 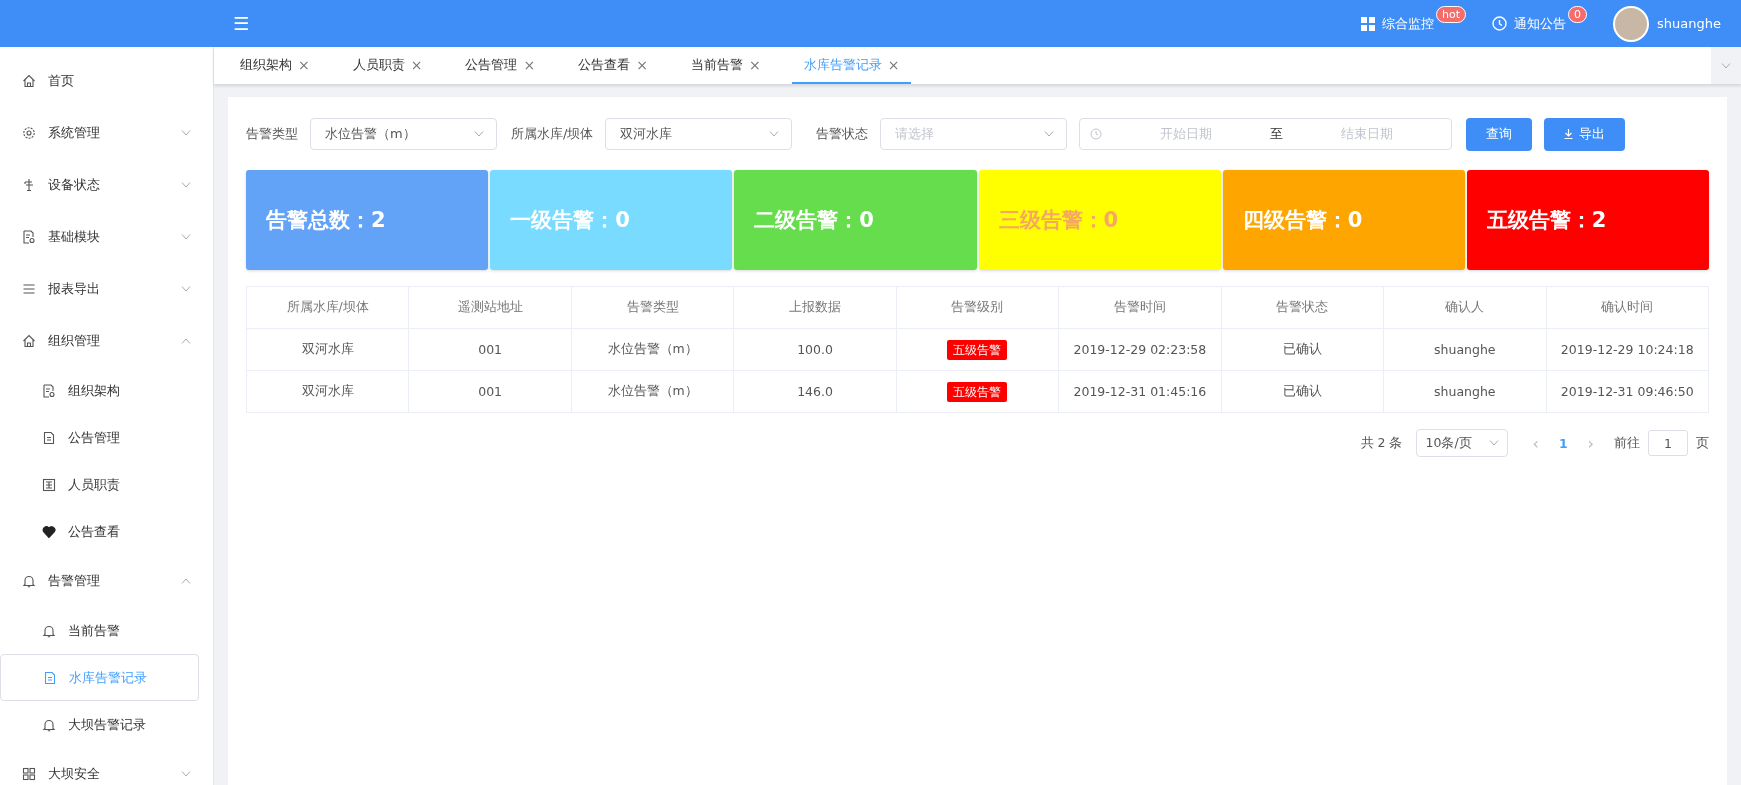 What do you see at coordinates (977, 307) in the screenshot?
I see `column-header: 告警级别` at bounding box center [977, 307].